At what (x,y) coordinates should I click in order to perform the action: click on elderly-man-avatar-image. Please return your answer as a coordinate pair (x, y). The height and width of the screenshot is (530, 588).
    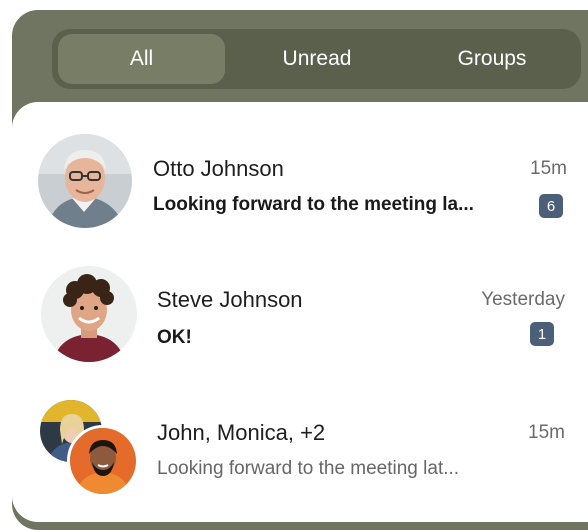
    Looking at the image, I should click on (85, 181).